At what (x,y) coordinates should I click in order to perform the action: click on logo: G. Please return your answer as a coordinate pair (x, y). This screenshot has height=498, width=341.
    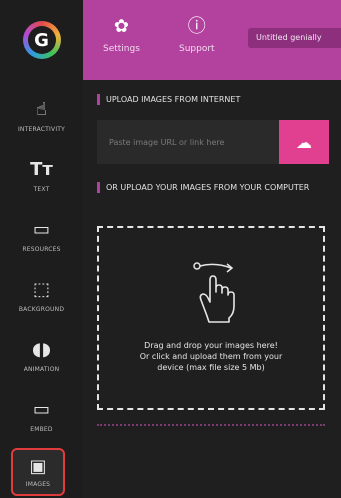
    Looking at the image, I should click on (41, 40).